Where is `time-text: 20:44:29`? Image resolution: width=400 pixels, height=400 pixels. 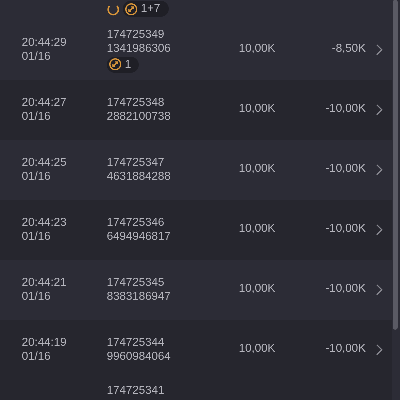
time-text: 20:44:29 is located at coordinates (45, 43).